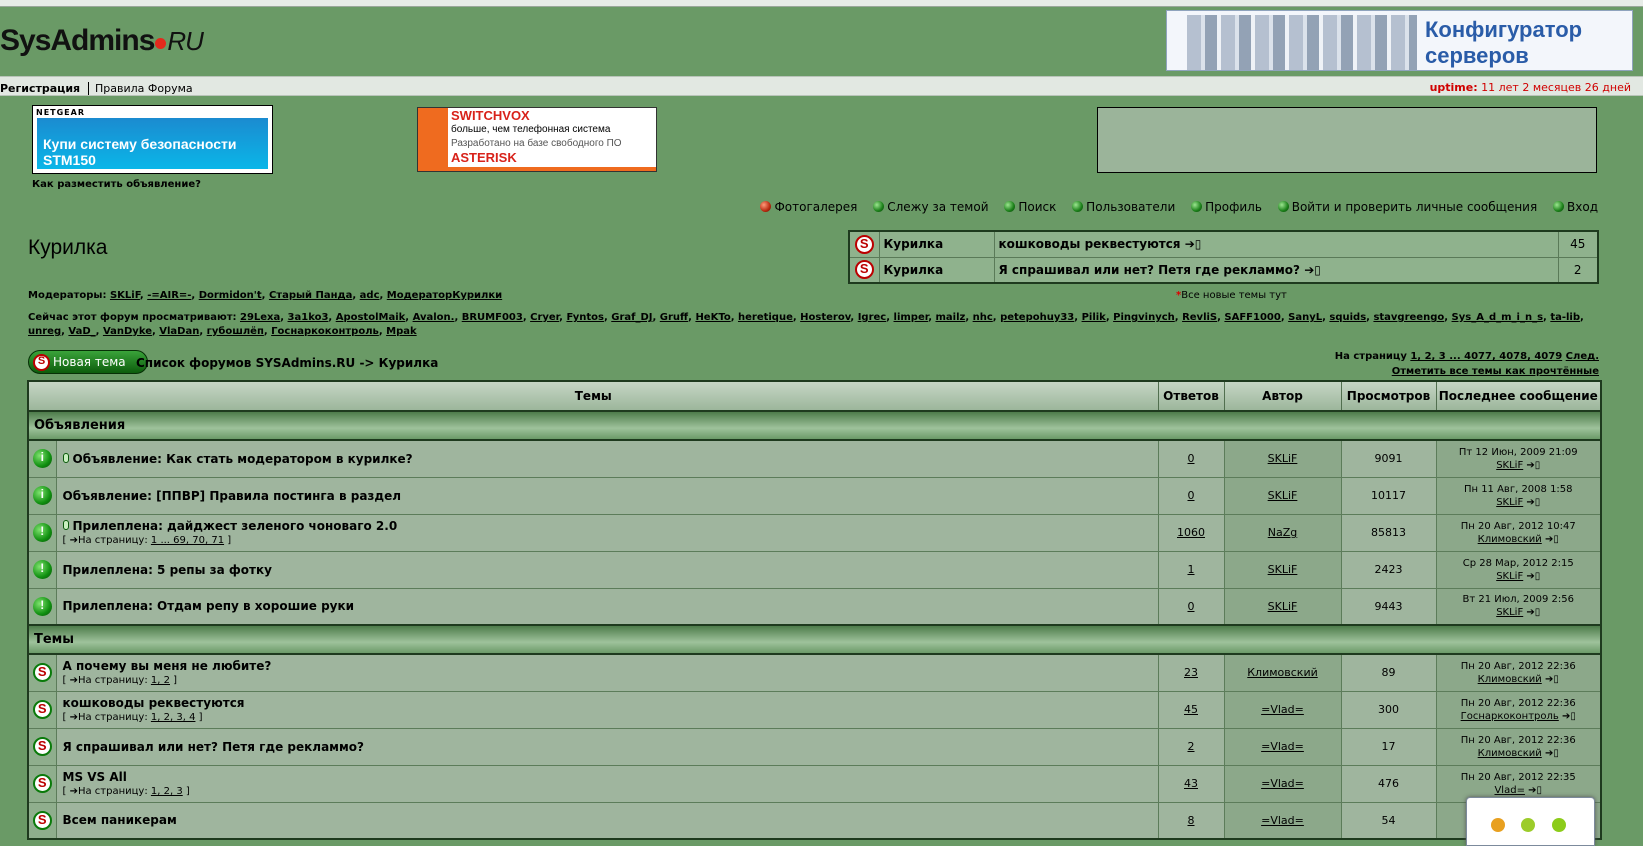  Describe the element at coordinates (144, 88) in the screenshot. I see `forum-rules-link: Правила Форума` at that location.